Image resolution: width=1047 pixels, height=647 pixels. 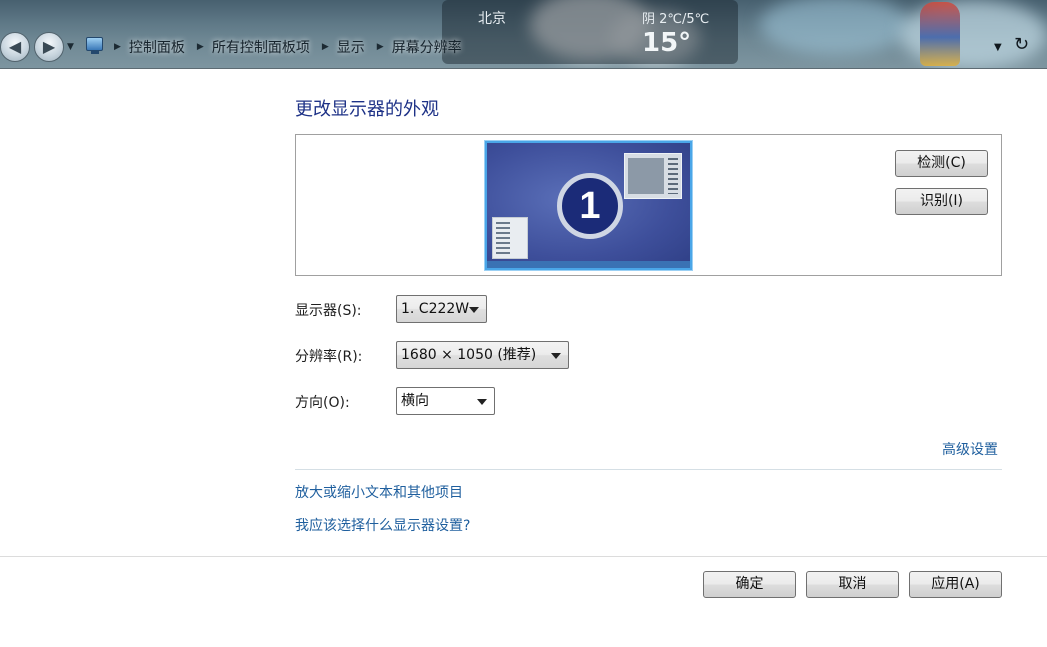 I want to click on wallpaper-figure, so click(x=940, y=34).